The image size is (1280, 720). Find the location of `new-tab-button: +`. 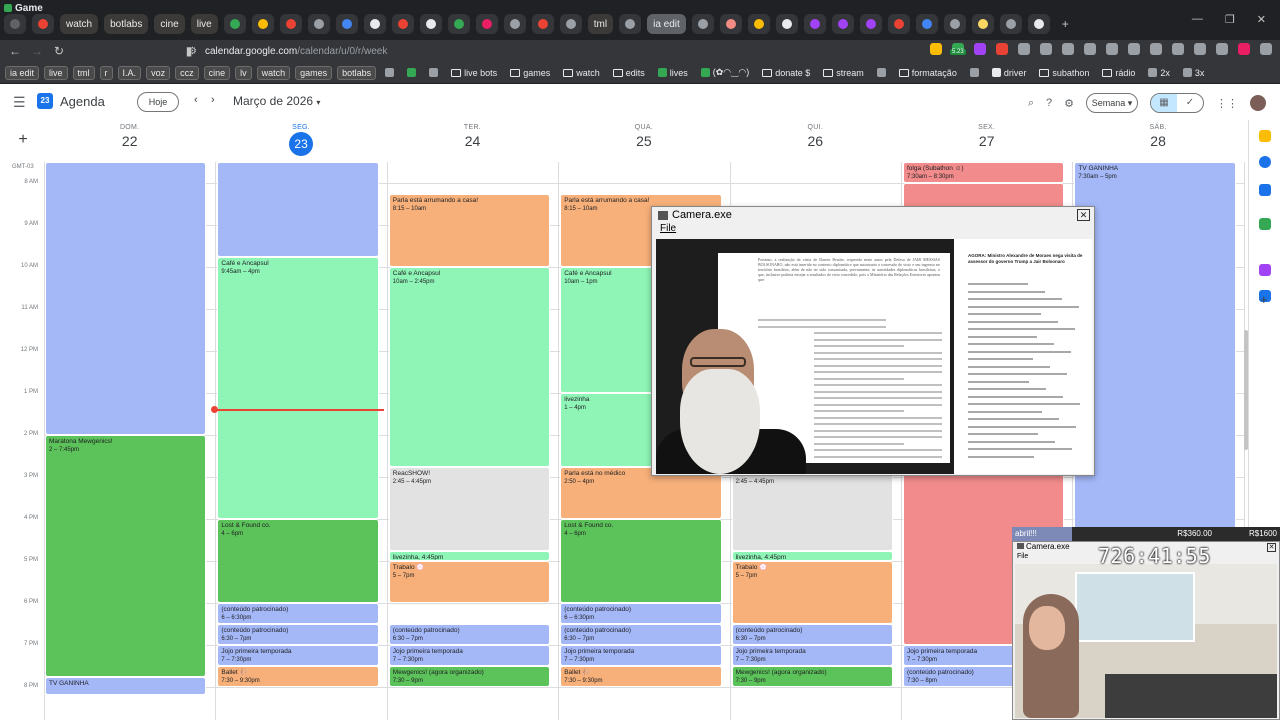

new-tab-button: + is located at coordinates (1065, 24).